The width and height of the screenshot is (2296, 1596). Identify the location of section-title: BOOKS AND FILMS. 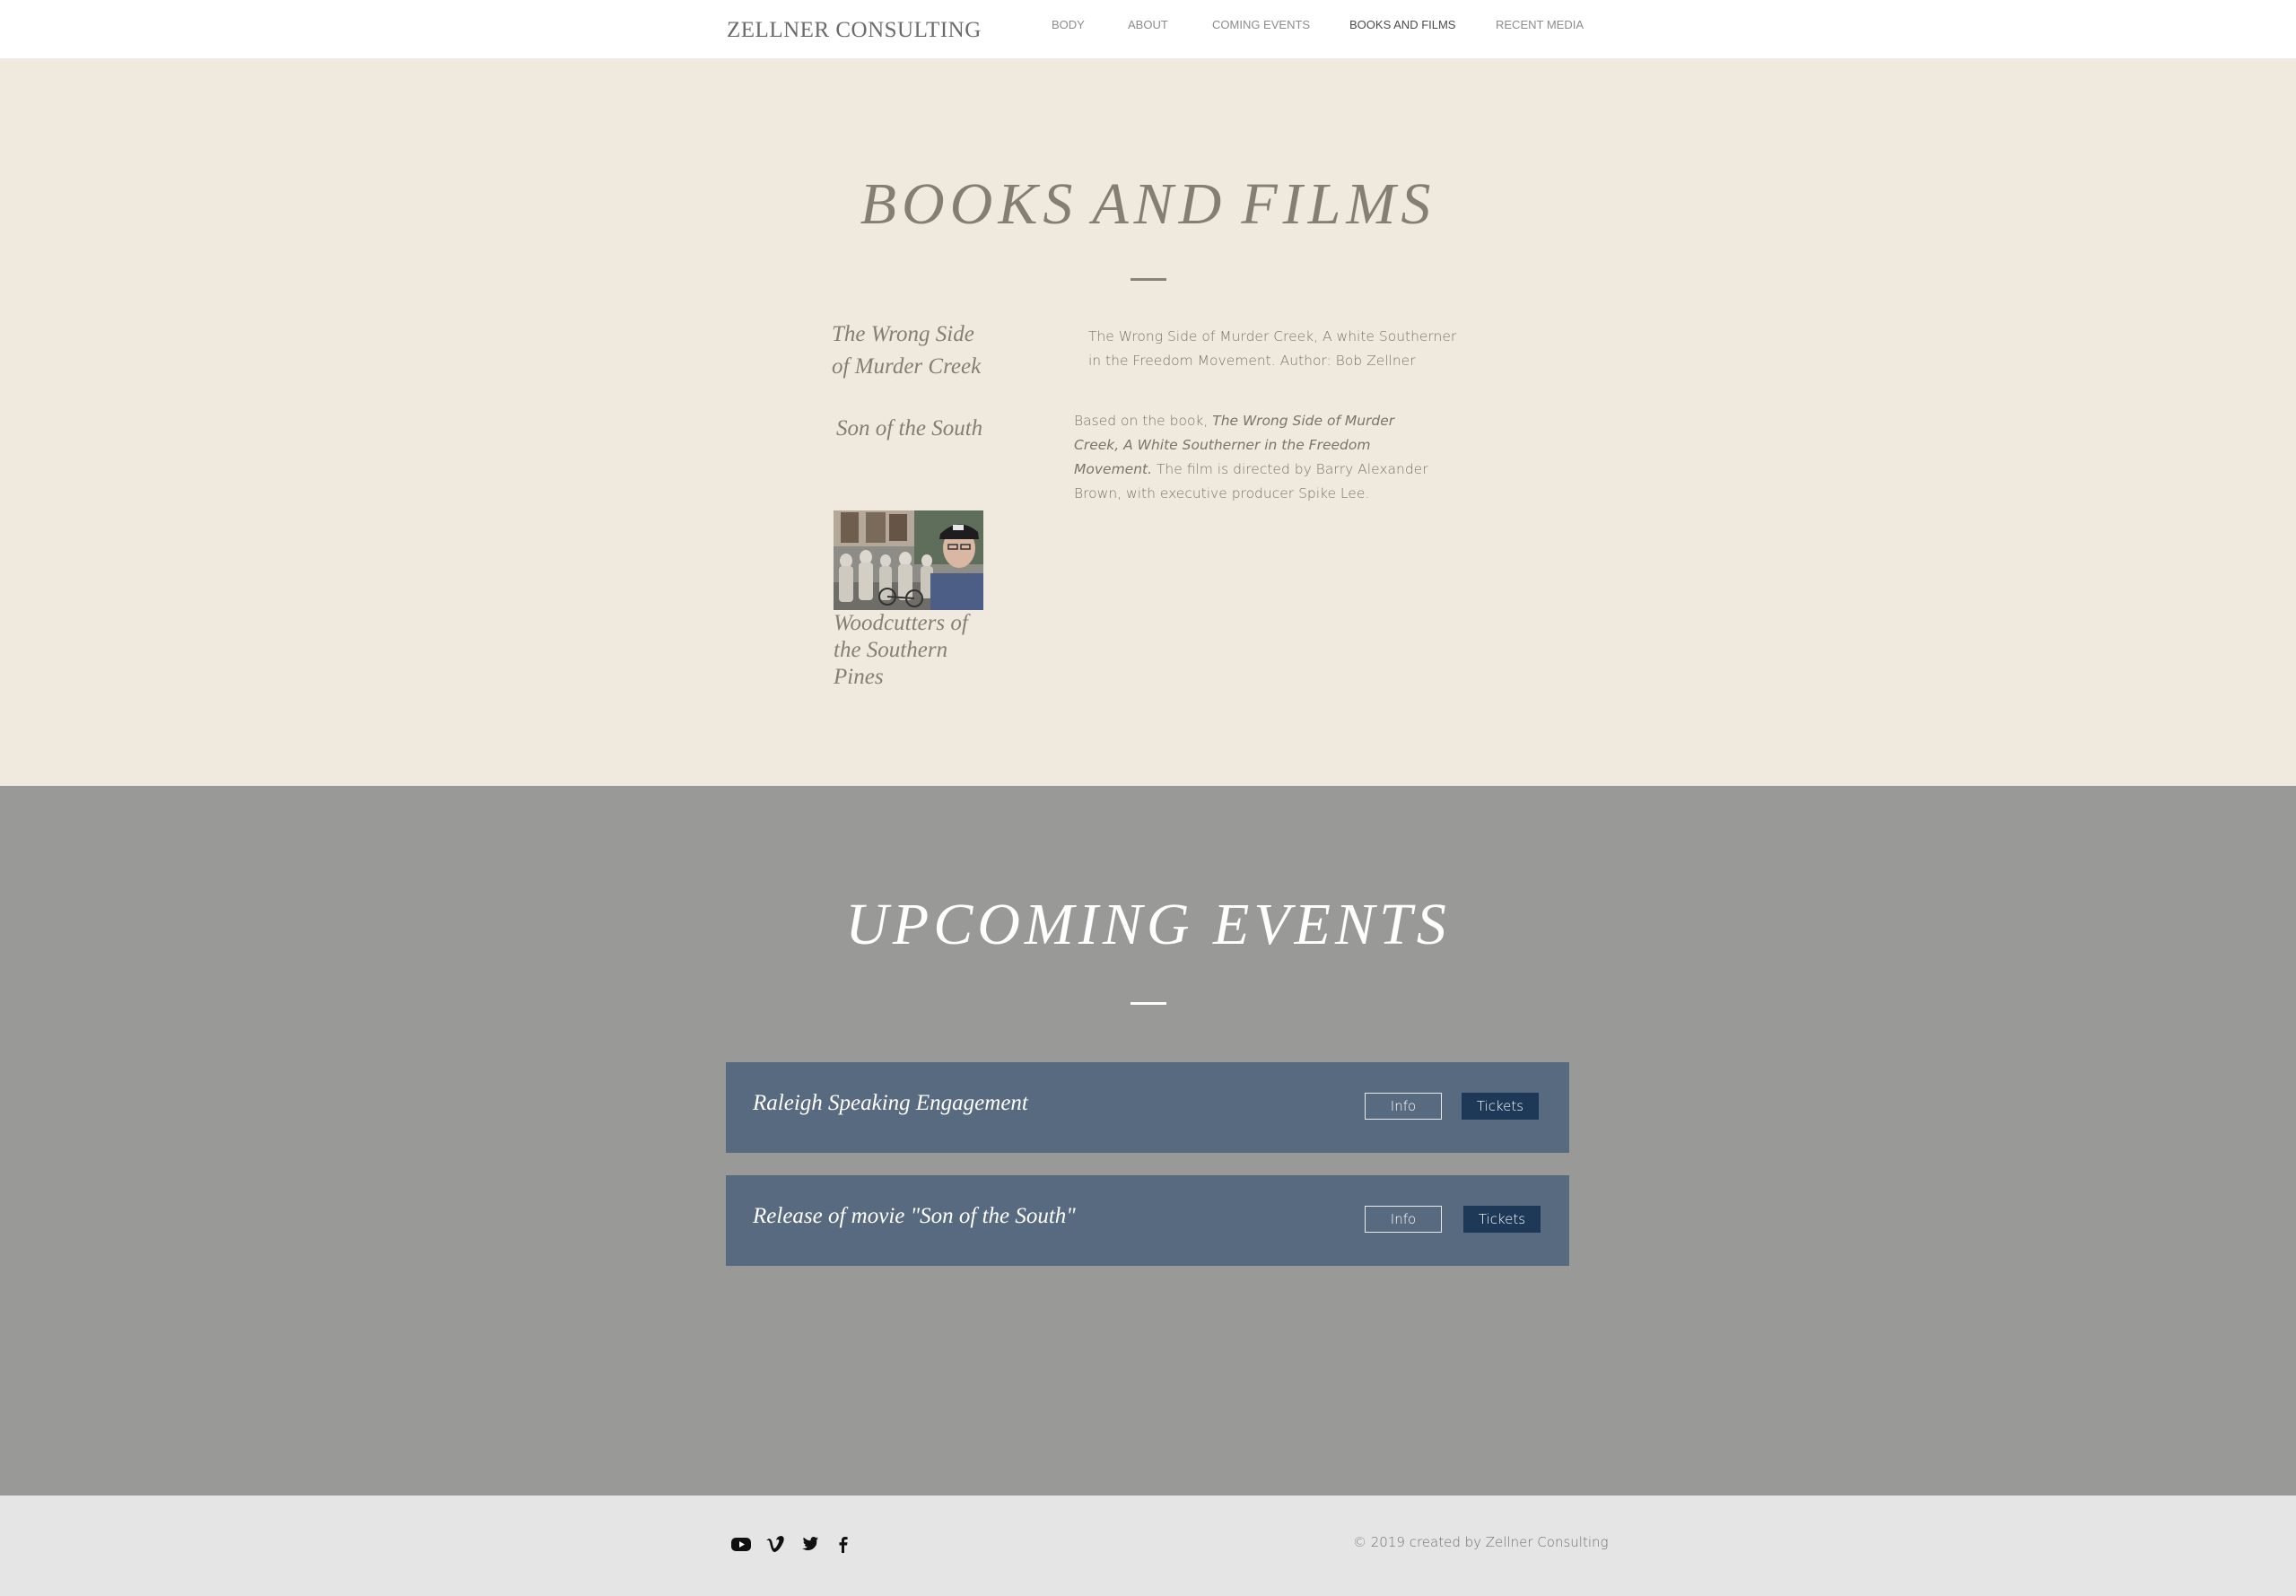
(1148, 204).